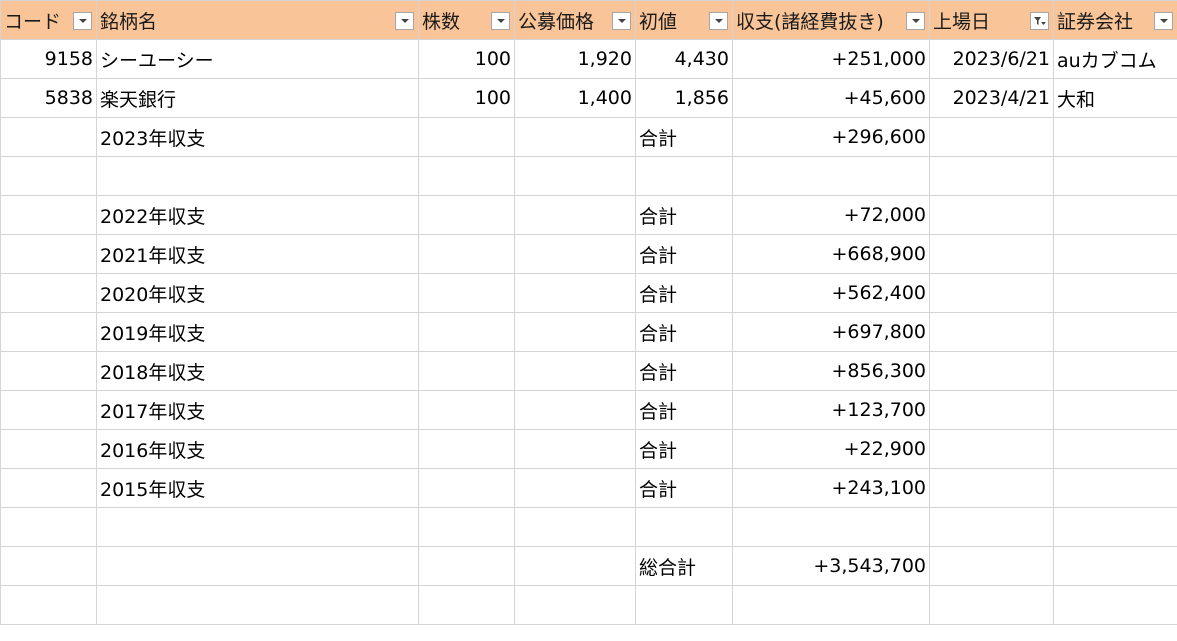 The height and width of the screenshot is (641, 1177). I want to click on column-header-name: 銘柄名, so click(257, 20).